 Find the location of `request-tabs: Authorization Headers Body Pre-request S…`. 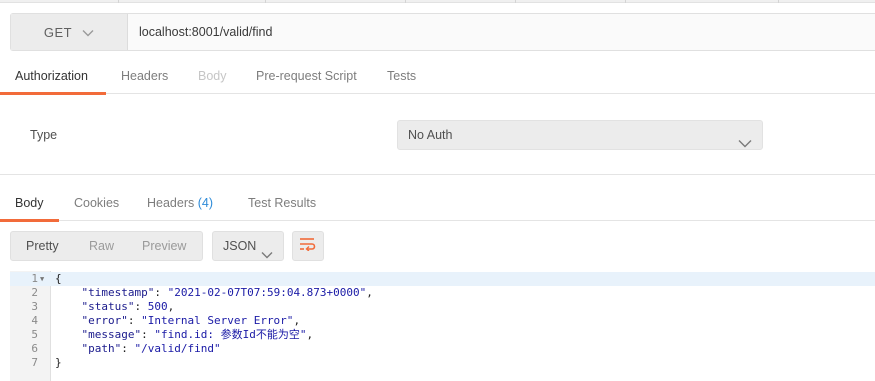

request-tabs: Authorization Headers Body Pre-request S… is located at coordinates (437, 79).